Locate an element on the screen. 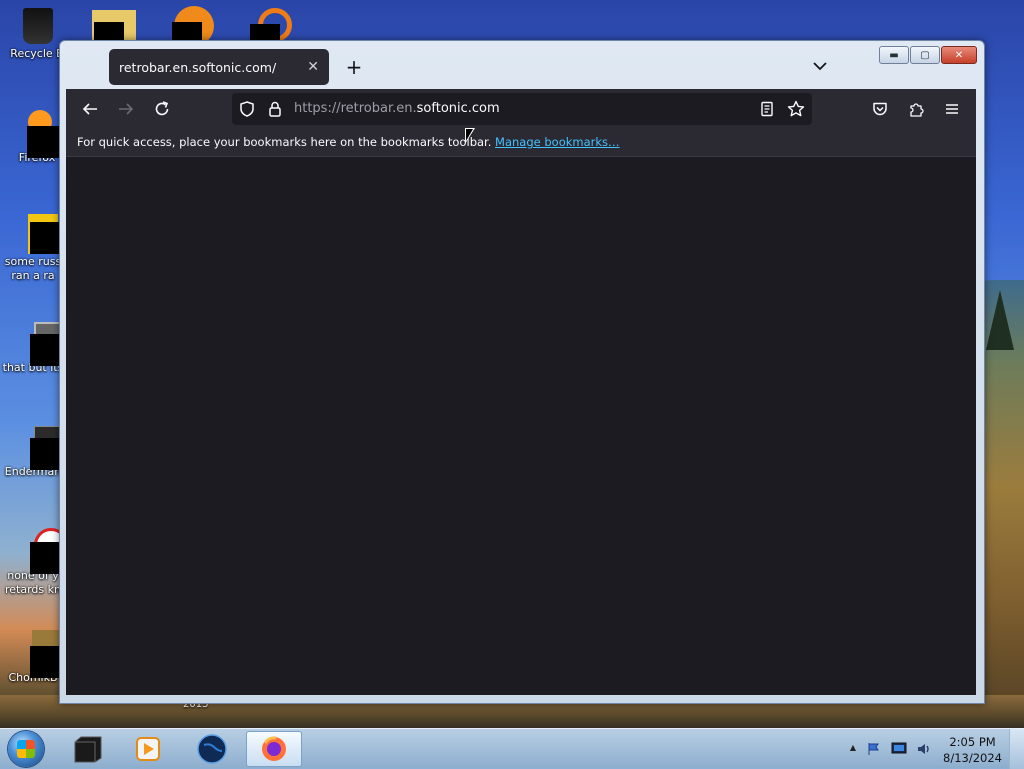 The image size is (1024, 769). forward-button is located at coordinates (126, 109).